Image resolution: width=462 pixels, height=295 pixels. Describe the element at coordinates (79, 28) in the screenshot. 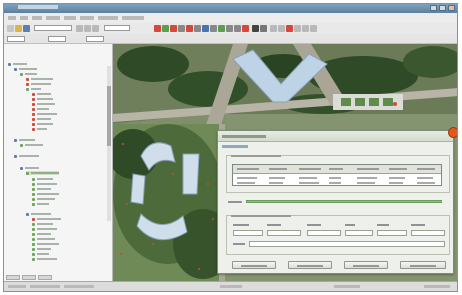

I see `cut-icon` at that location.